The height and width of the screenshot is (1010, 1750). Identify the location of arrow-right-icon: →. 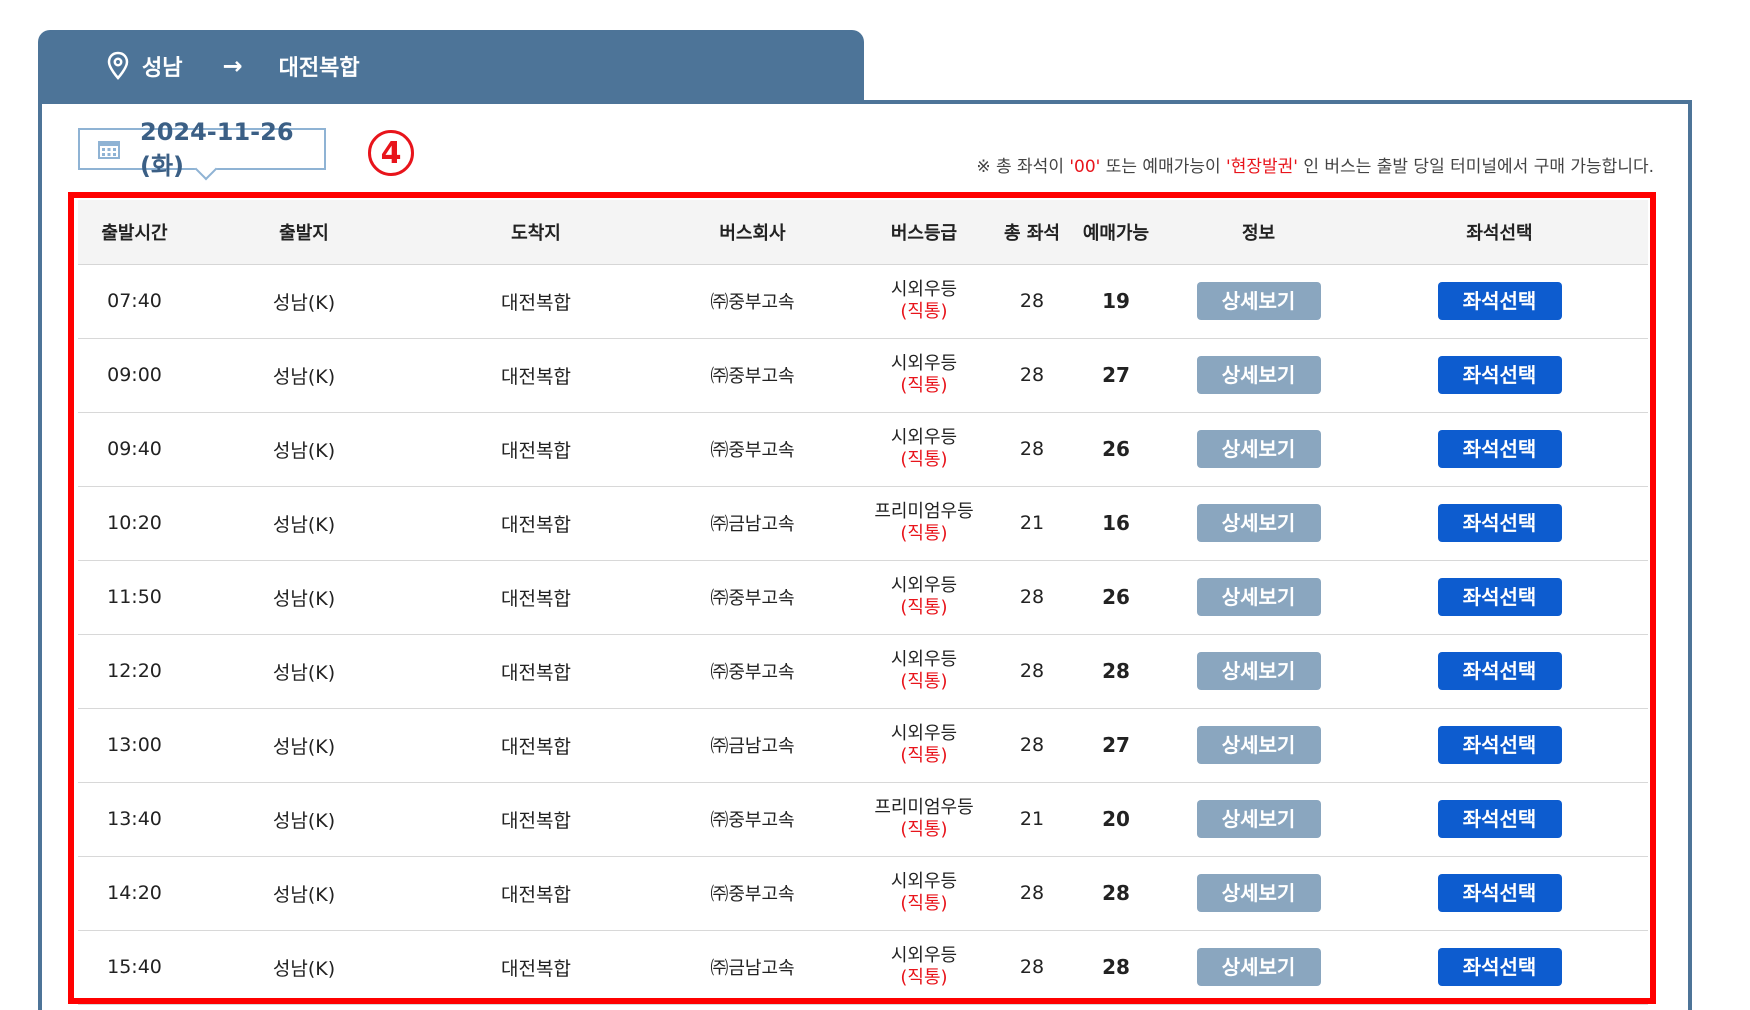
(232, 66).